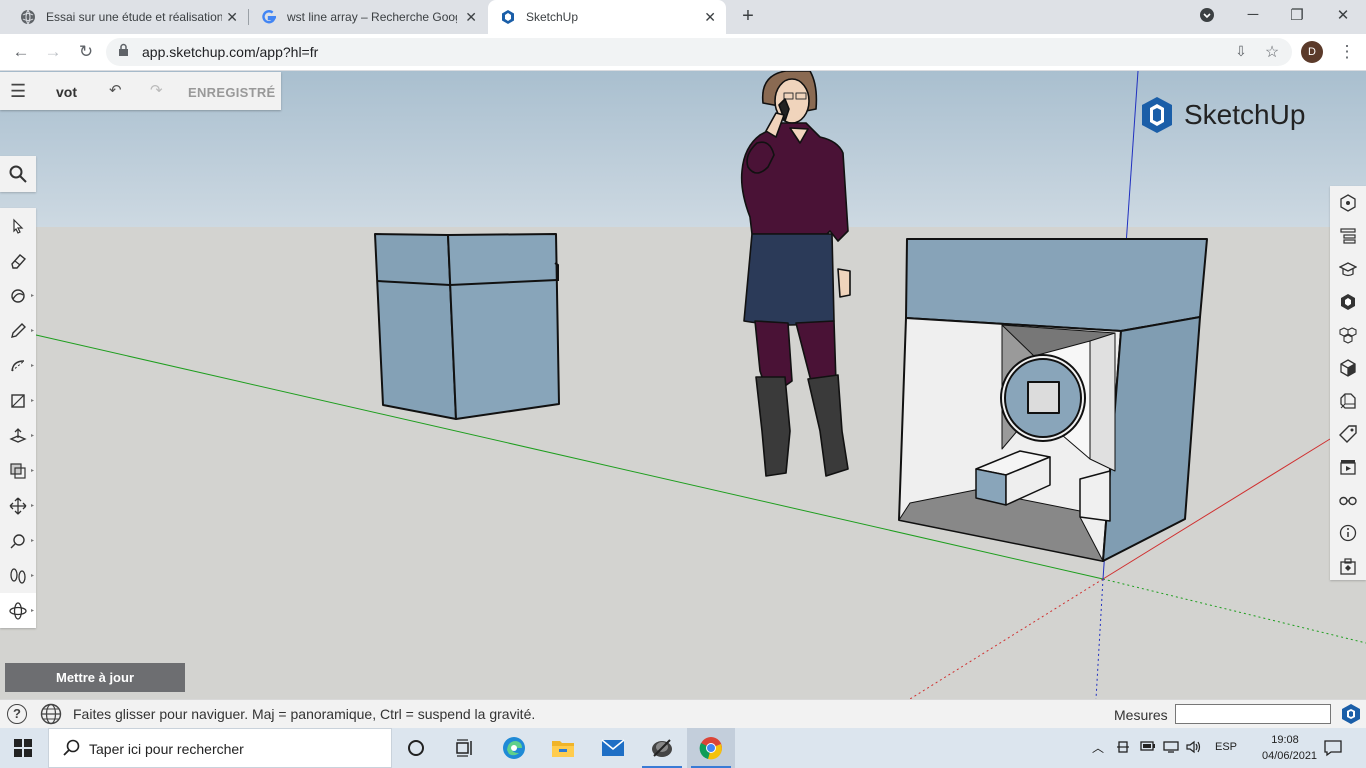 The height and width of the screenshot is (768, 1366). Describe the element at coordinates (1348, 334) in the screenshot. I see `components-icon` at that location.